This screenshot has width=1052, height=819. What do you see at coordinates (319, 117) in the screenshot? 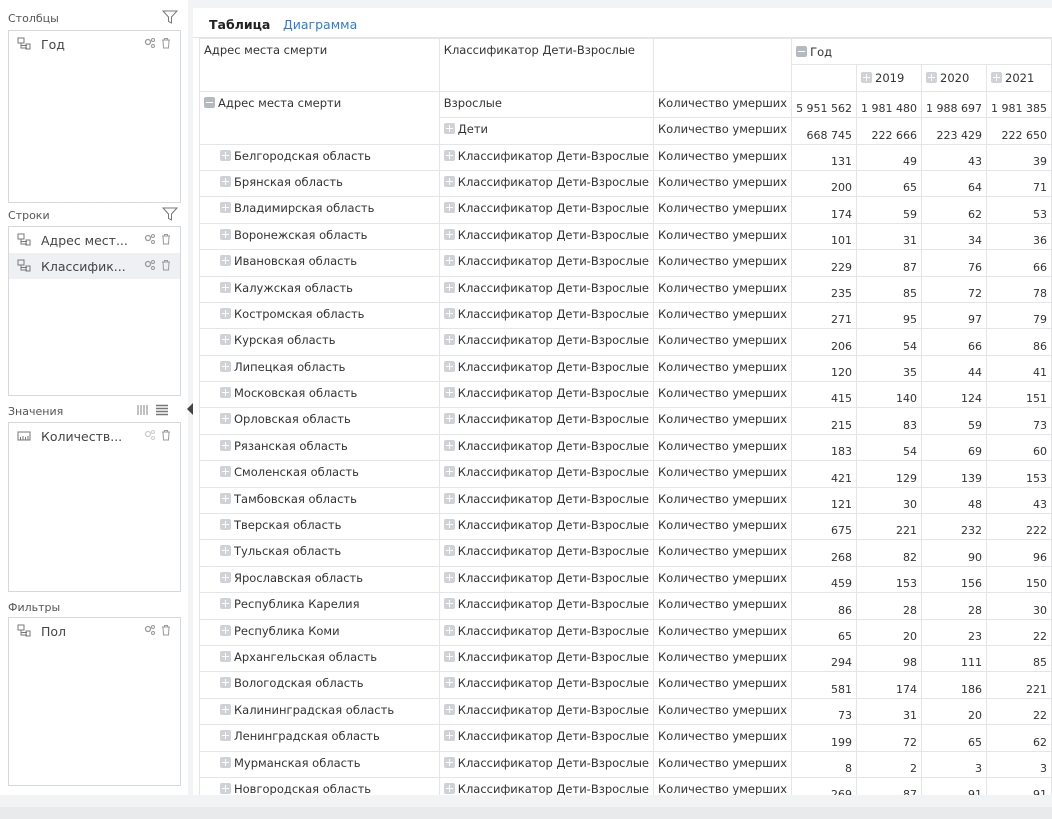
I see `group-address: Адрес места смерти` at bounding box center [319, 117].